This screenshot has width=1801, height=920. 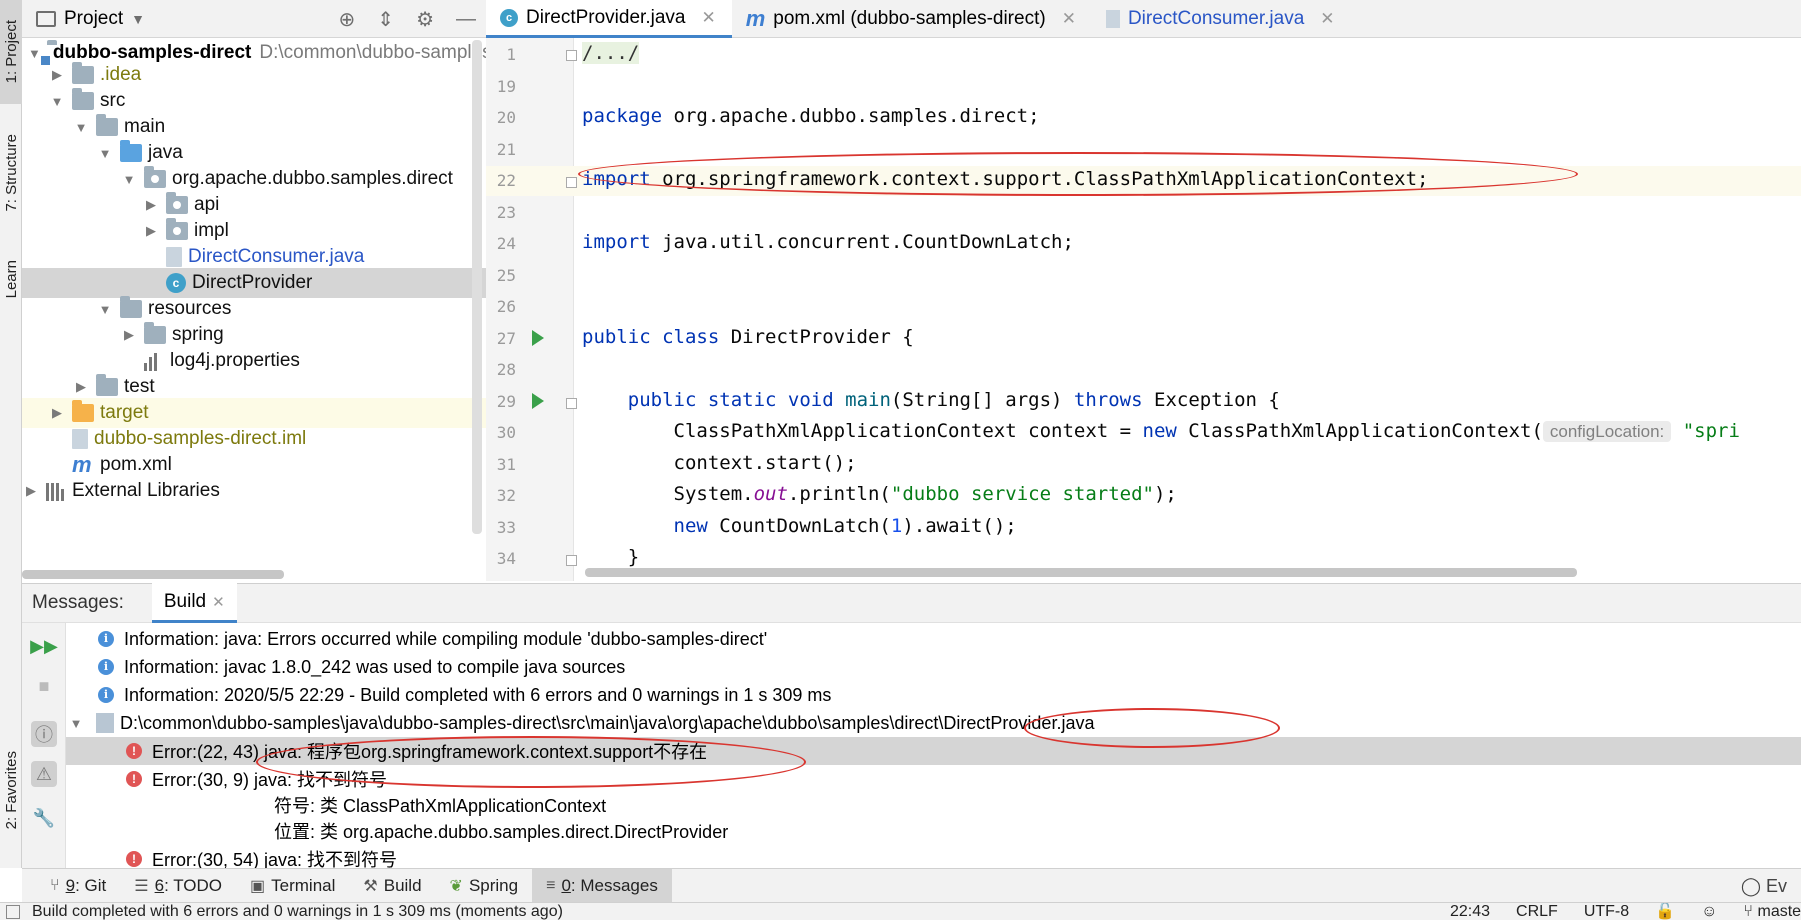 I want to click on structure-tool-tab: 7: Structure, so click(x=11, y=173).